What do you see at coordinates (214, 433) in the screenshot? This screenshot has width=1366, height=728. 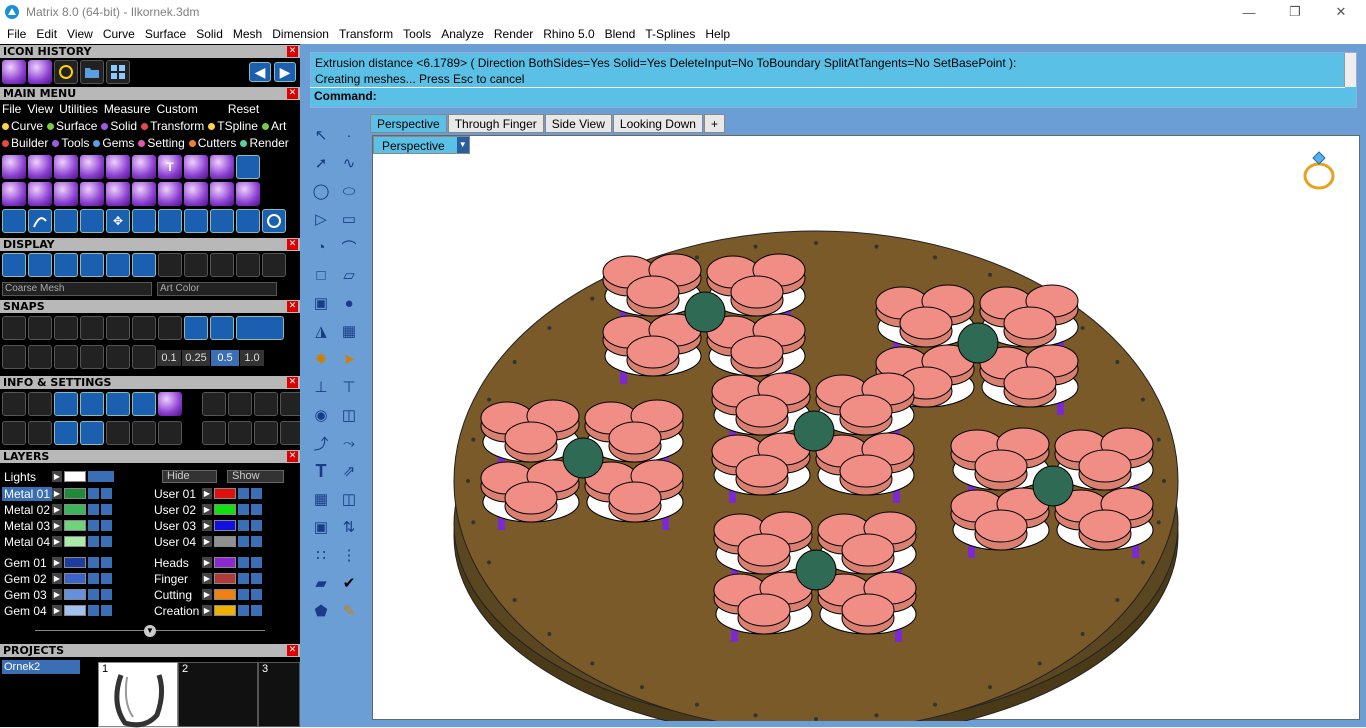 I see `gem-select-icon` at bounding box center [214, 433].